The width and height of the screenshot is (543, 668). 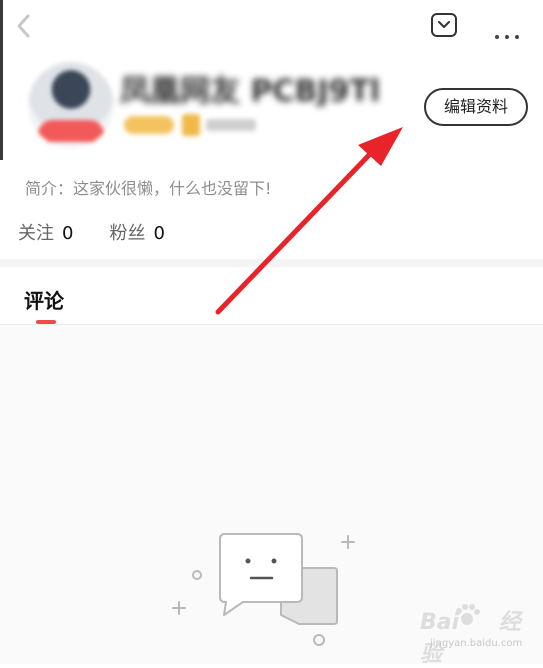 What do you see at coordinates (24, 26) in the screenshot?
I see `back-chevron-icon` at bounding box center [24, 26].